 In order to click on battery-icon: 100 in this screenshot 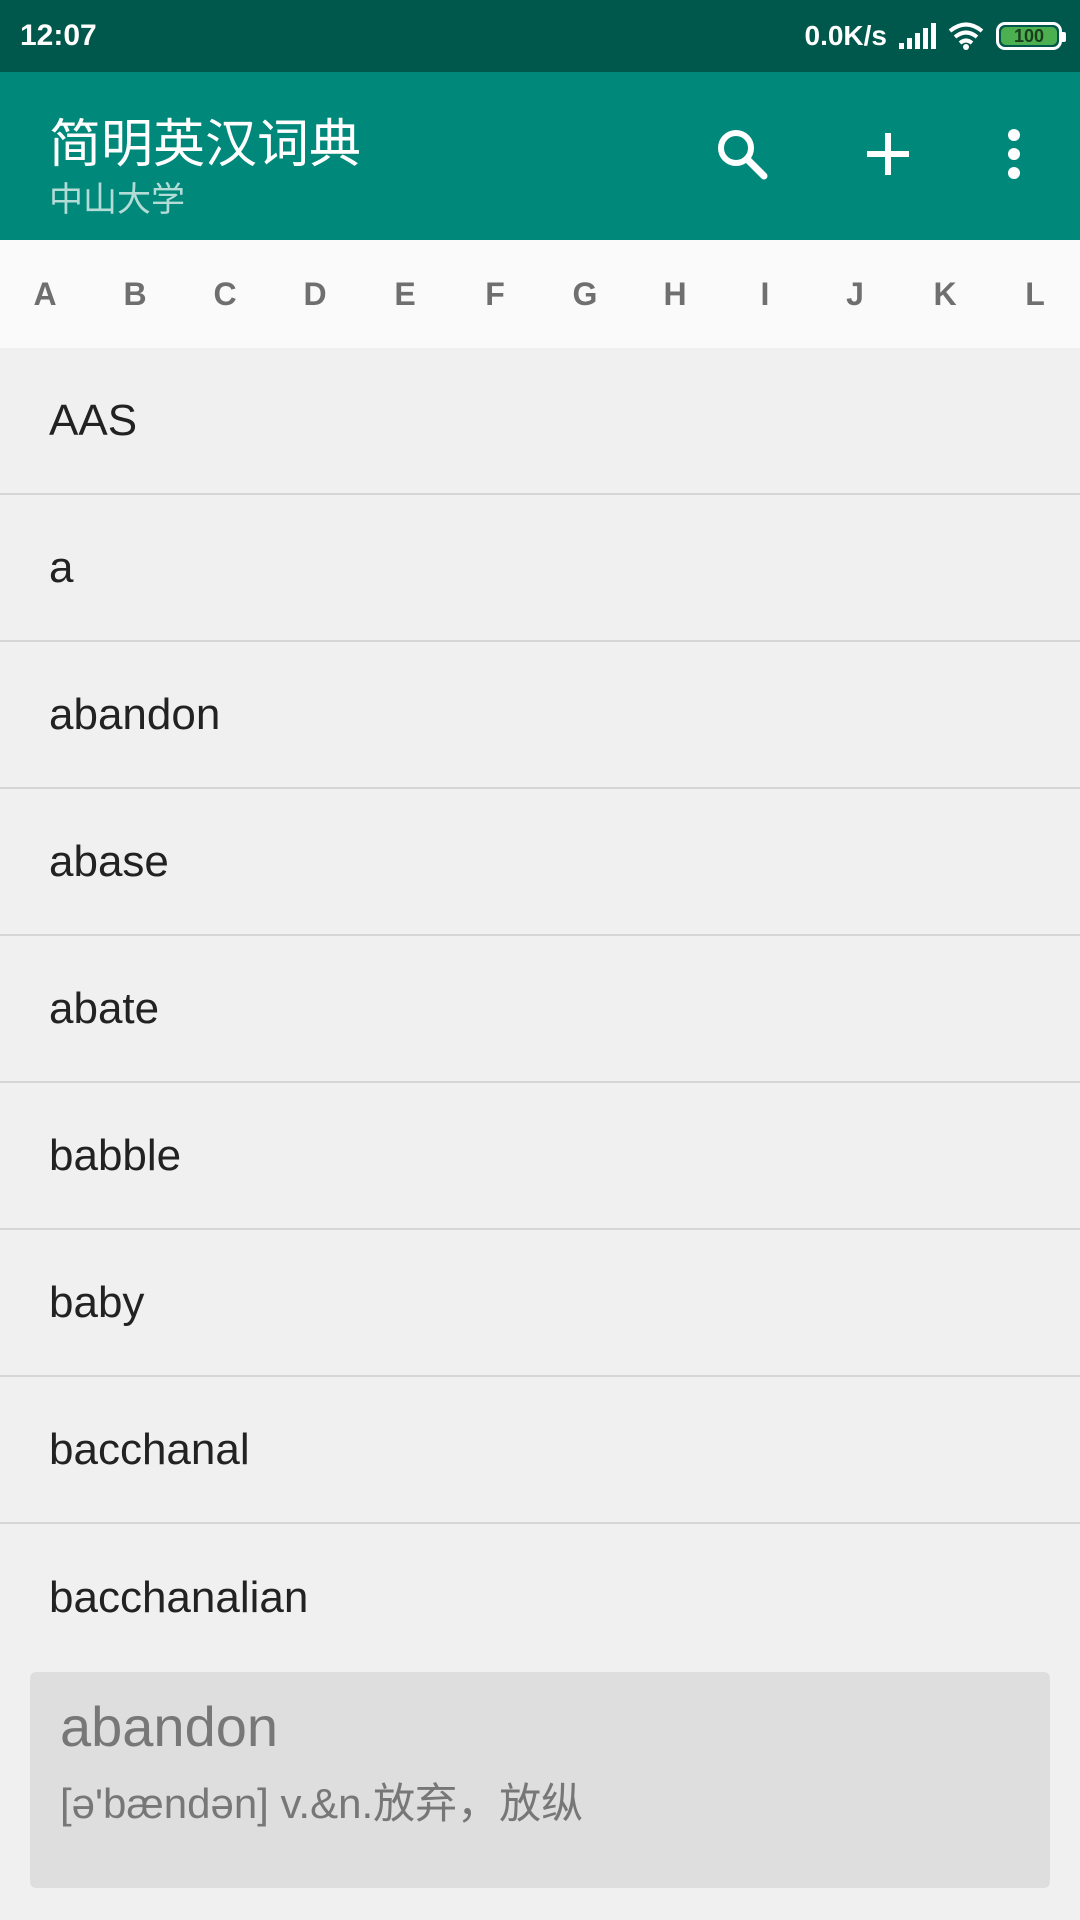, I will do `click(1031, 36)`.